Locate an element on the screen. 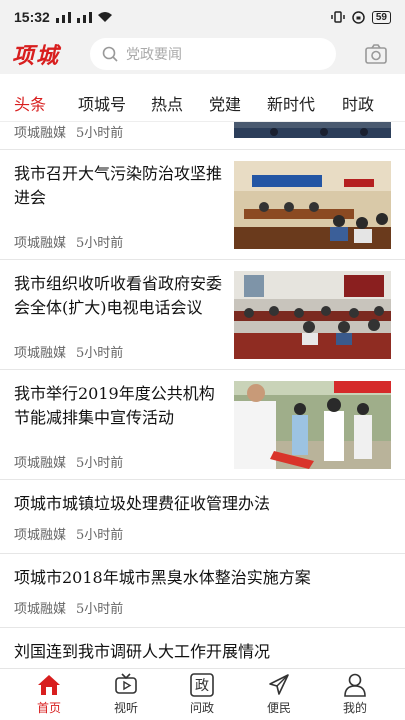 This screenshot has width=405, height=720. signal-icon is located at coordinates (63, 17).